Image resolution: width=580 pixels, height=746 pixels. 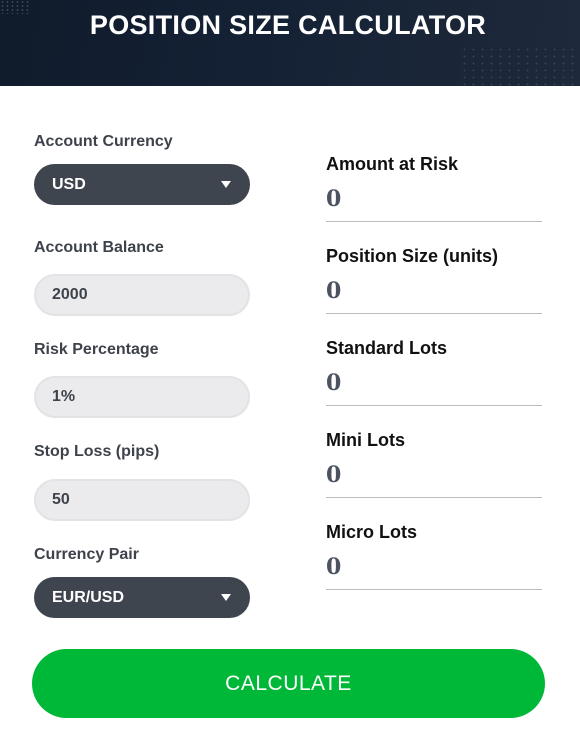 I want to click on standard-lots-value: 0, so click(x=334, y=383).